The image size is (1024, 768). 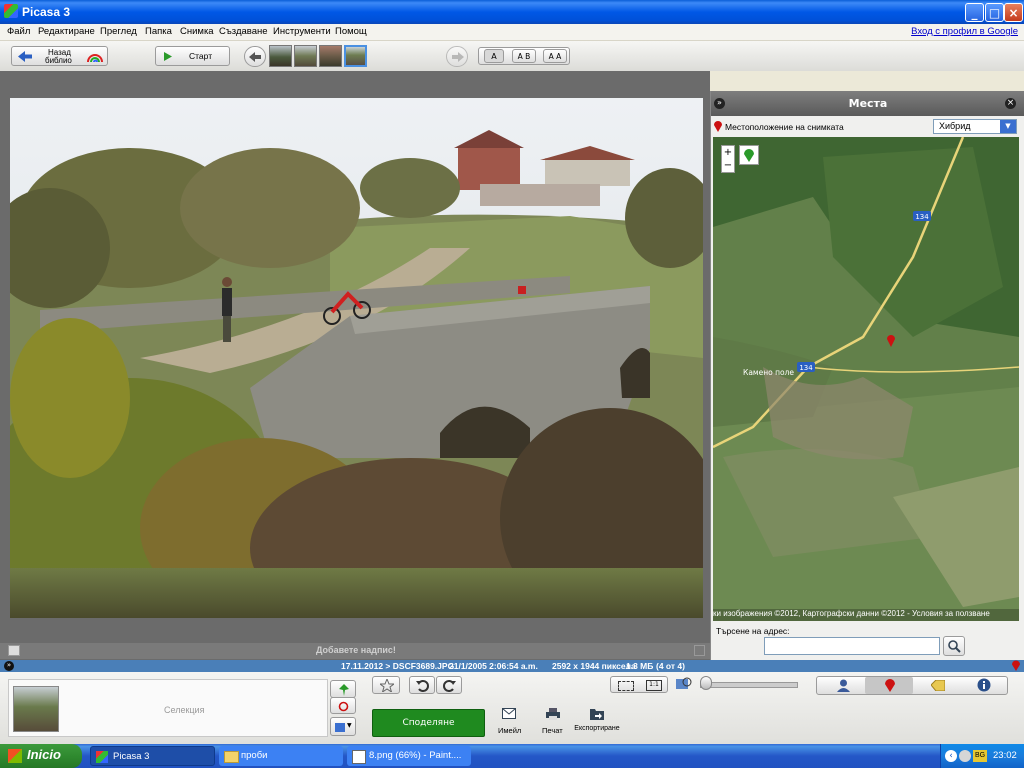 I want to click on rotate-right-icon, so click(x=449, y=686).